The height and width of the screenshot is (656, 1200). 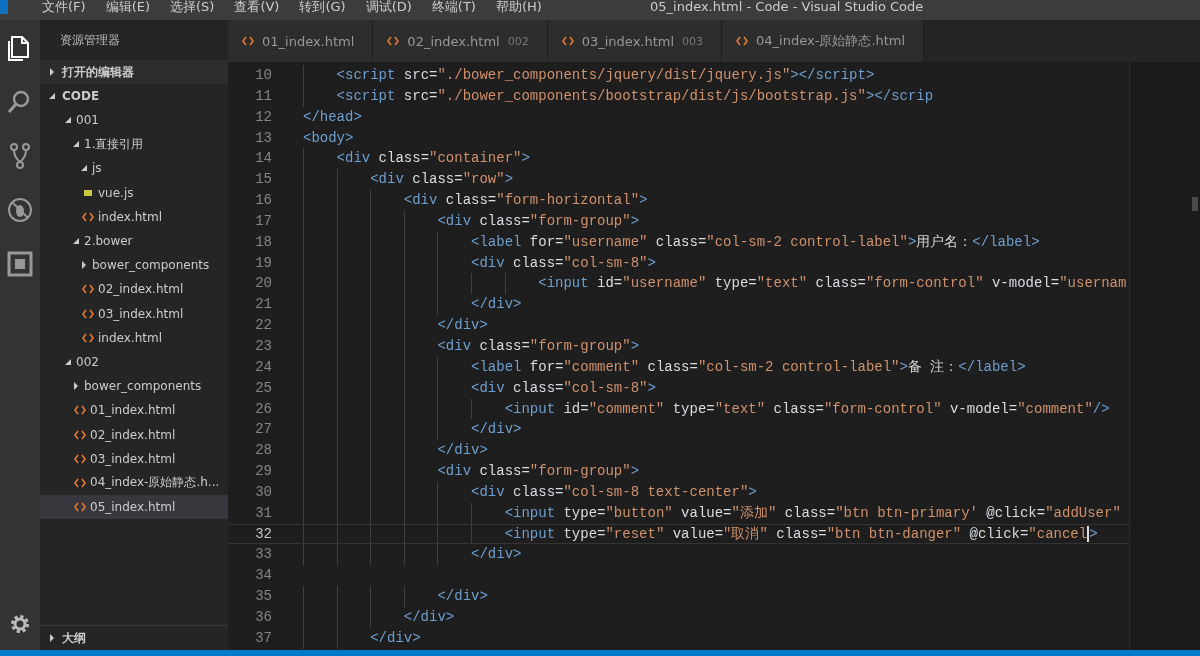 What do you see at coordinates (134, 410) in the screenshot?
I see `tree-item: 01_index.html` at bounding box center [134, 410].